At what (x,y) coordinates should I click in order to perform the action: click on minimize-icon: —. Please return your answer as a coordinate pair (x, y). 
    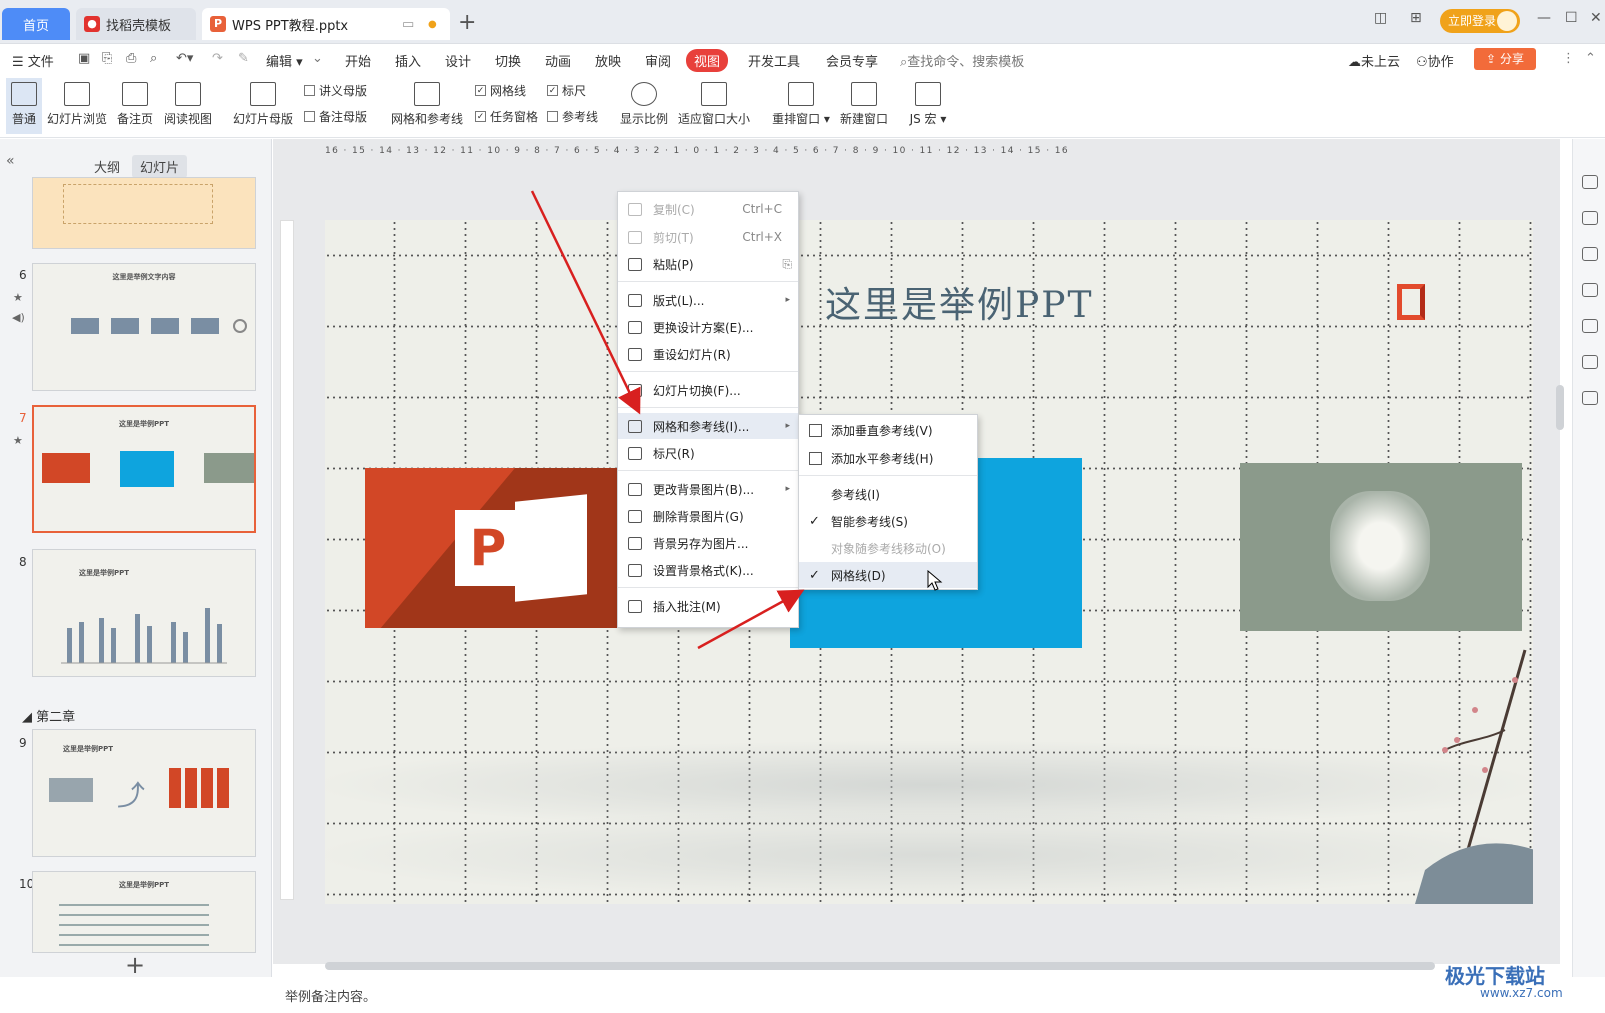
    Looking at the image, I should click on (1544, 18).